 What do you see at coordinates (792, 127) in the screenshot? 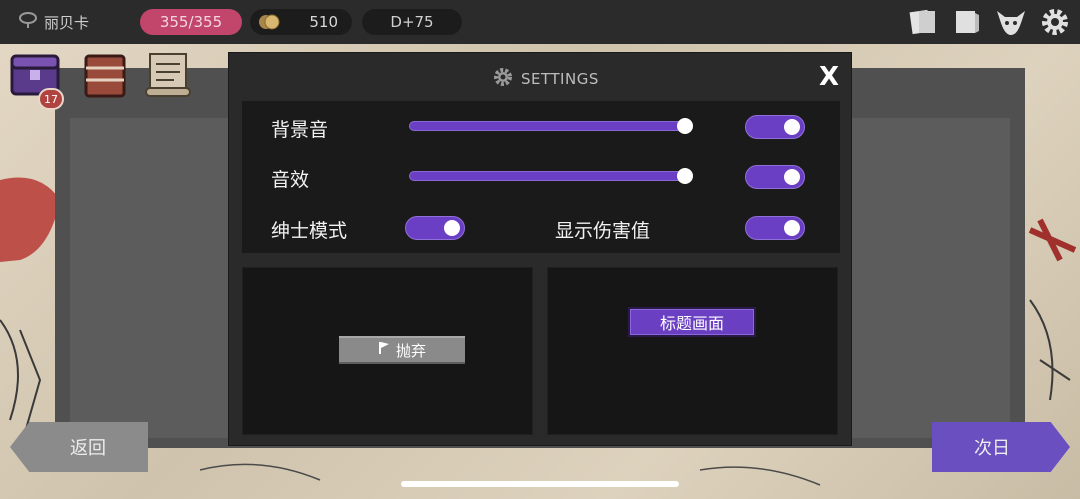
I see `bgm-toggle-knob` at bounding box center [792, 127].